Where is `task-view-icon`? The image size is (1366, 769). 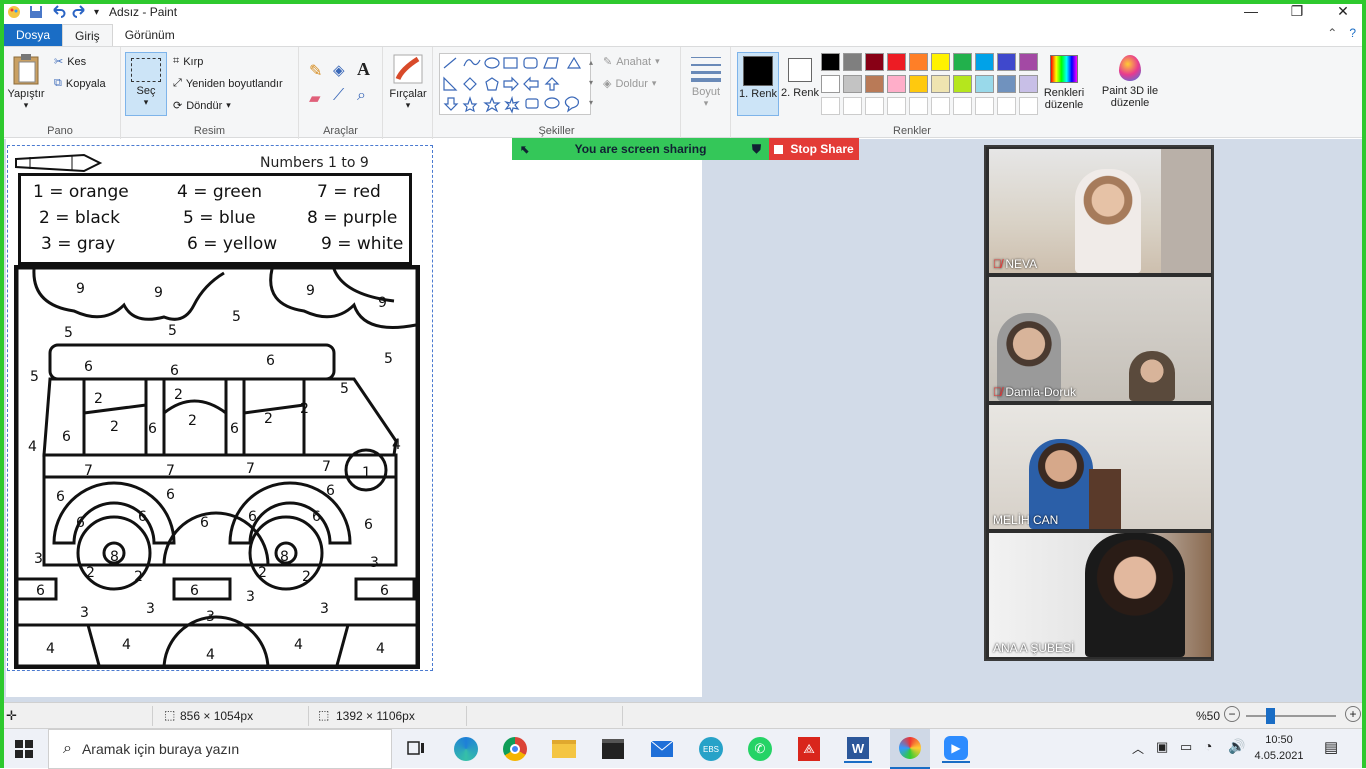 task-view-icon is located at coordinates (416, 749).